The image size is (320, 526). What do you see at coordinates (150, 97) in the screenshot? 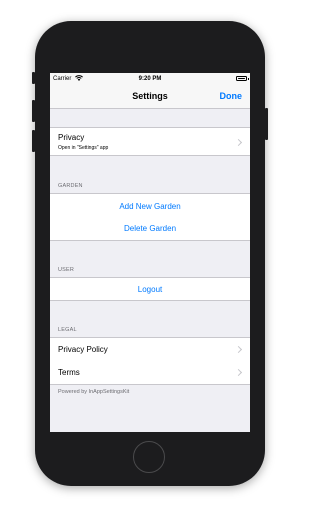
I see `navigation-bar: Settings Done` at bounding box center [150, 97].